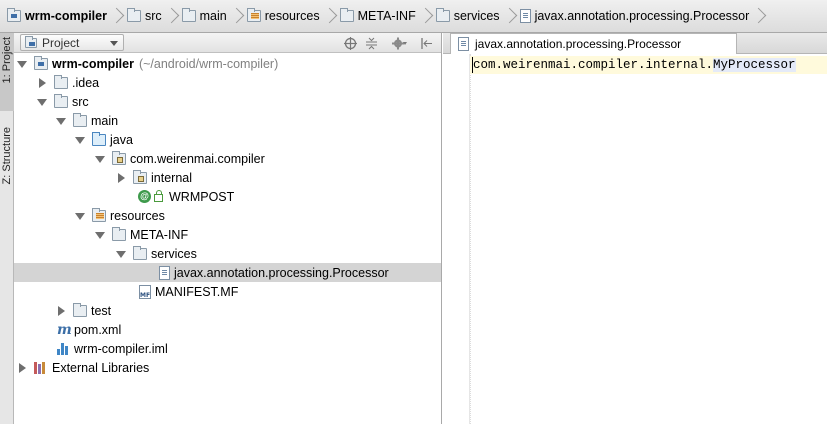 The width and height of the screenshot is (827, 424). What do you see at coordinates (101, 310) in the screenshot?
I see `tree-item-label: test` at bounding box center [101, 310].